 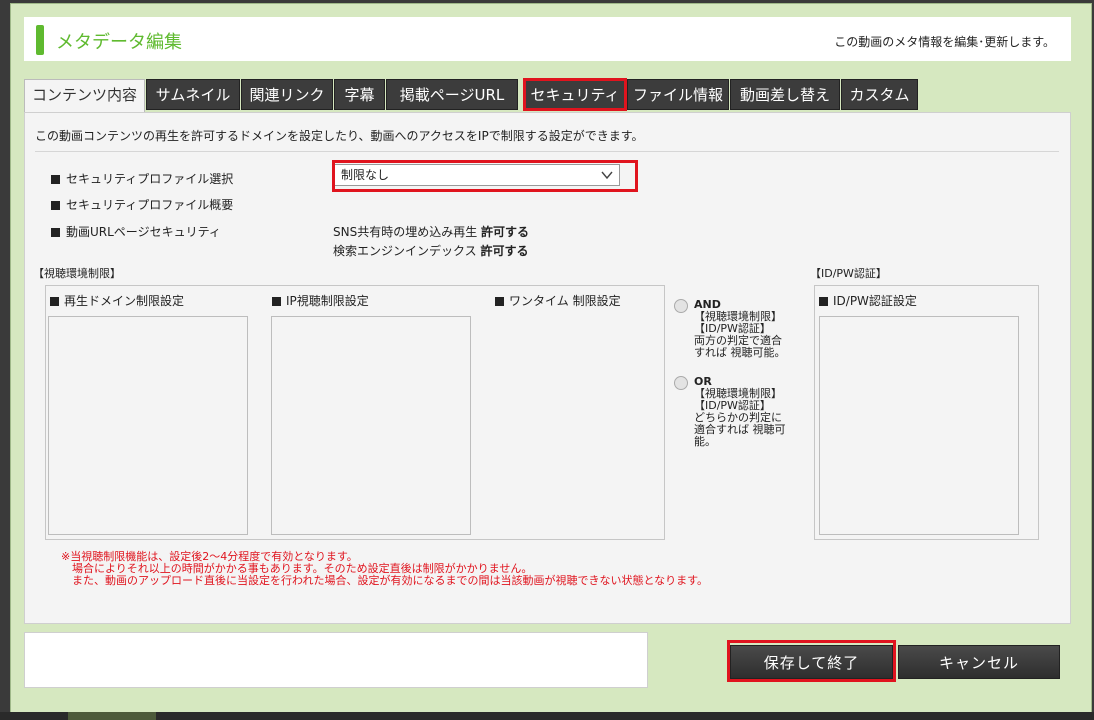 What do you see at coordinates (919, 425) in the screenshot?
I see `idpw-list` at bounding box center [919, 425].